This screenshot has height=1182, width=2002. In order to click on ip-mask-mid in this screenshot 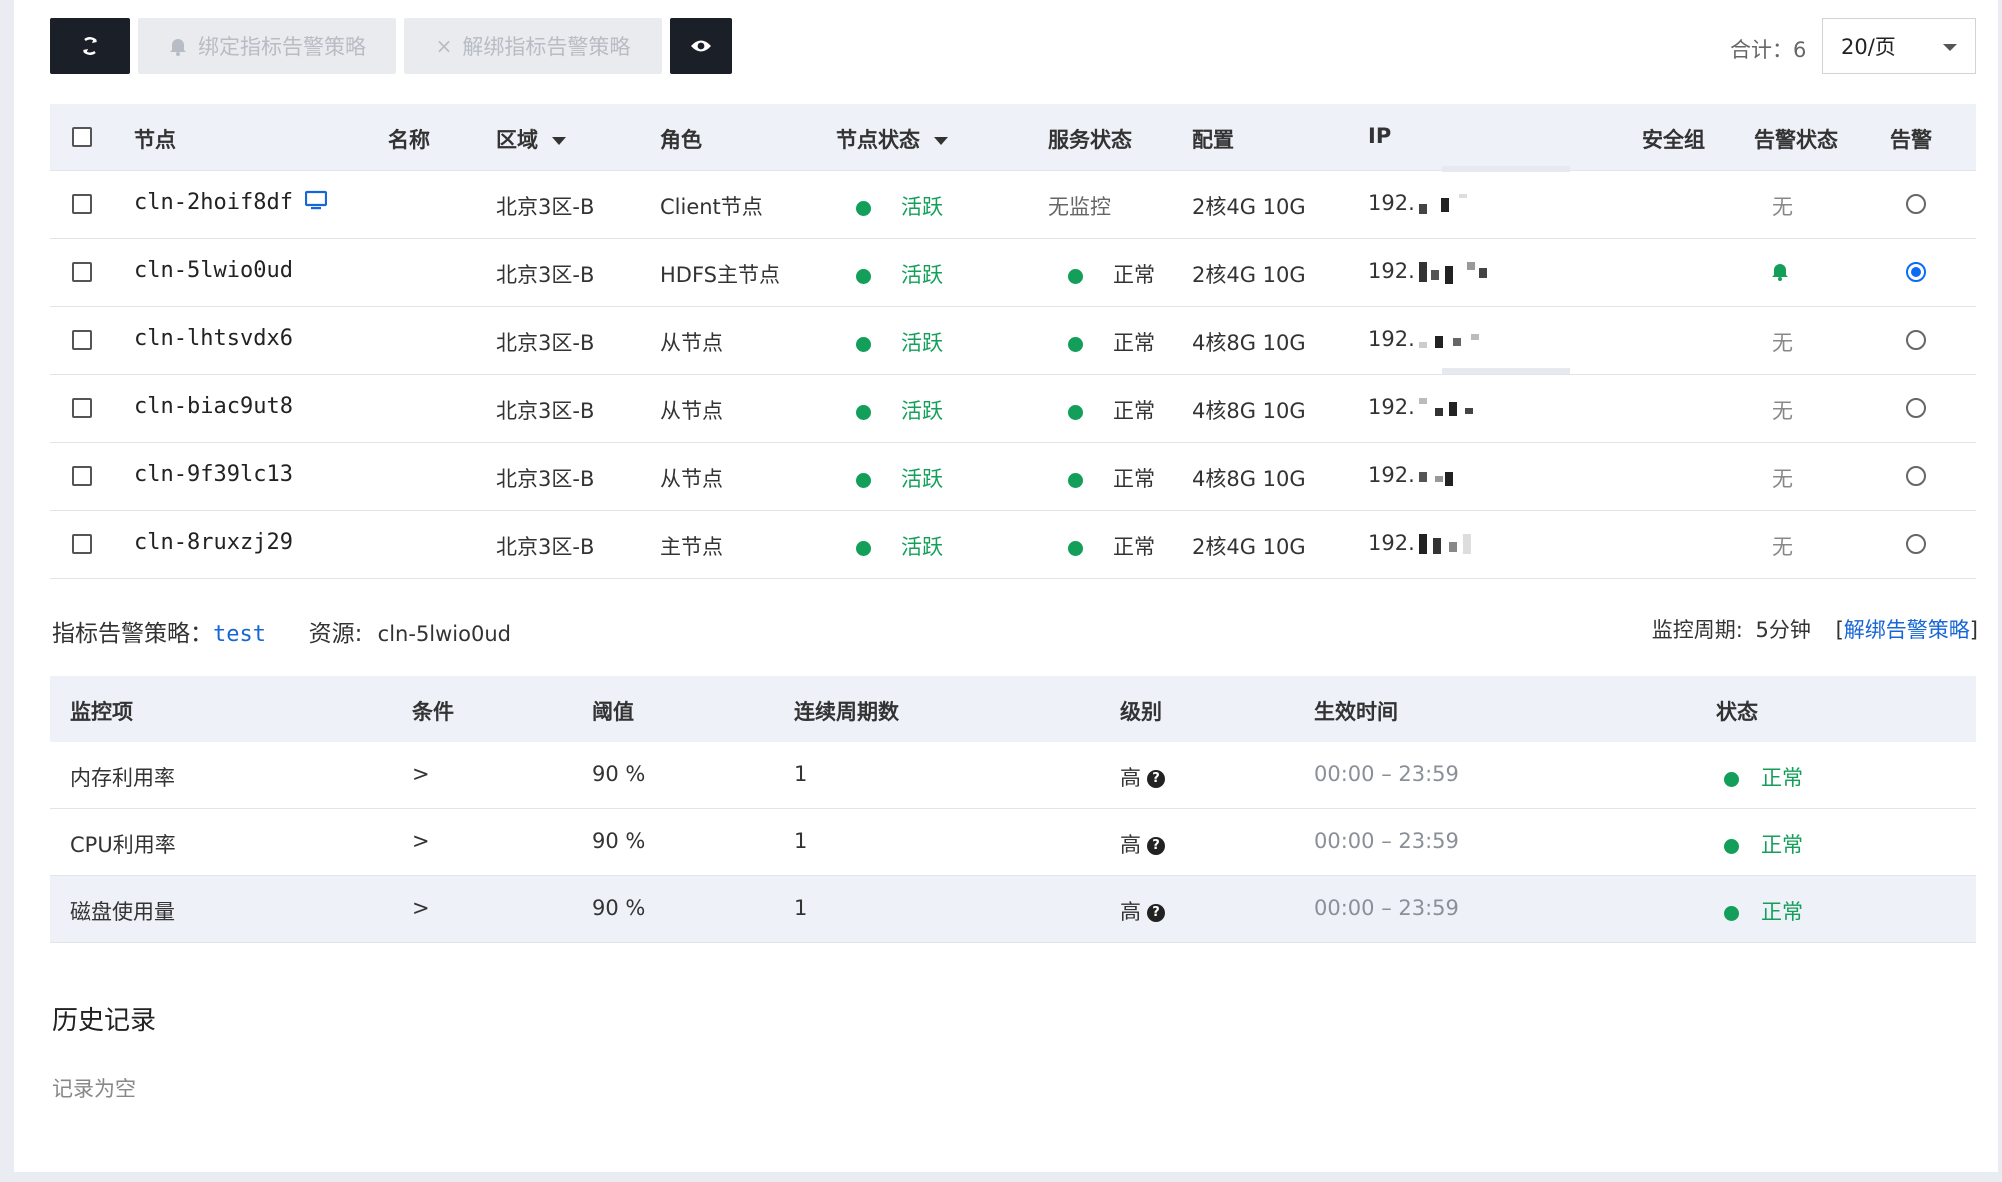, I will do `click(1506, 371)`.